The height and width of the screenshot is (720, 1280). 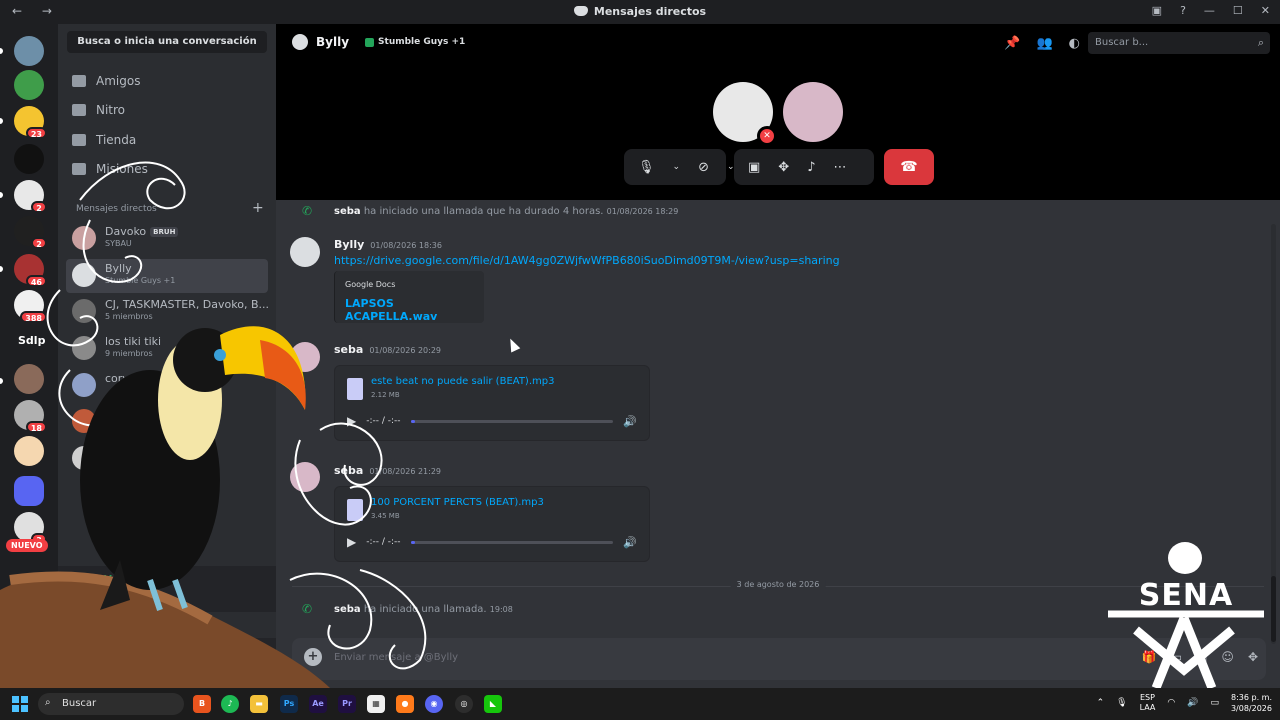 I want to click on windows-start-icon, so click(x=20, y=704).